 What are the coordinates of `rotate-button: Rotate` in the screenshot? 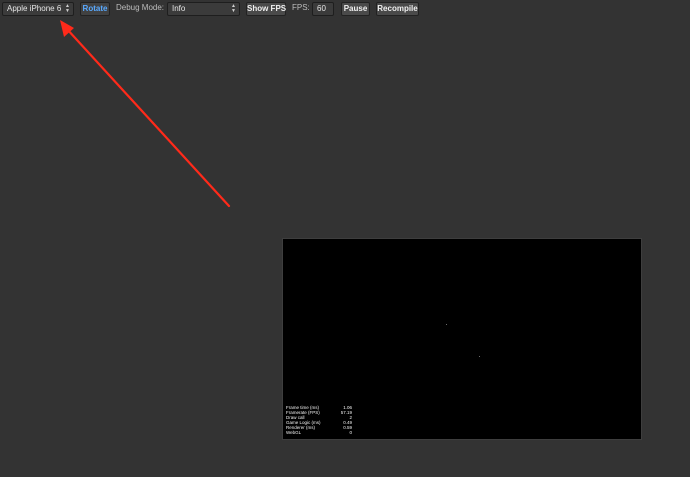 It's located at (95, 9).